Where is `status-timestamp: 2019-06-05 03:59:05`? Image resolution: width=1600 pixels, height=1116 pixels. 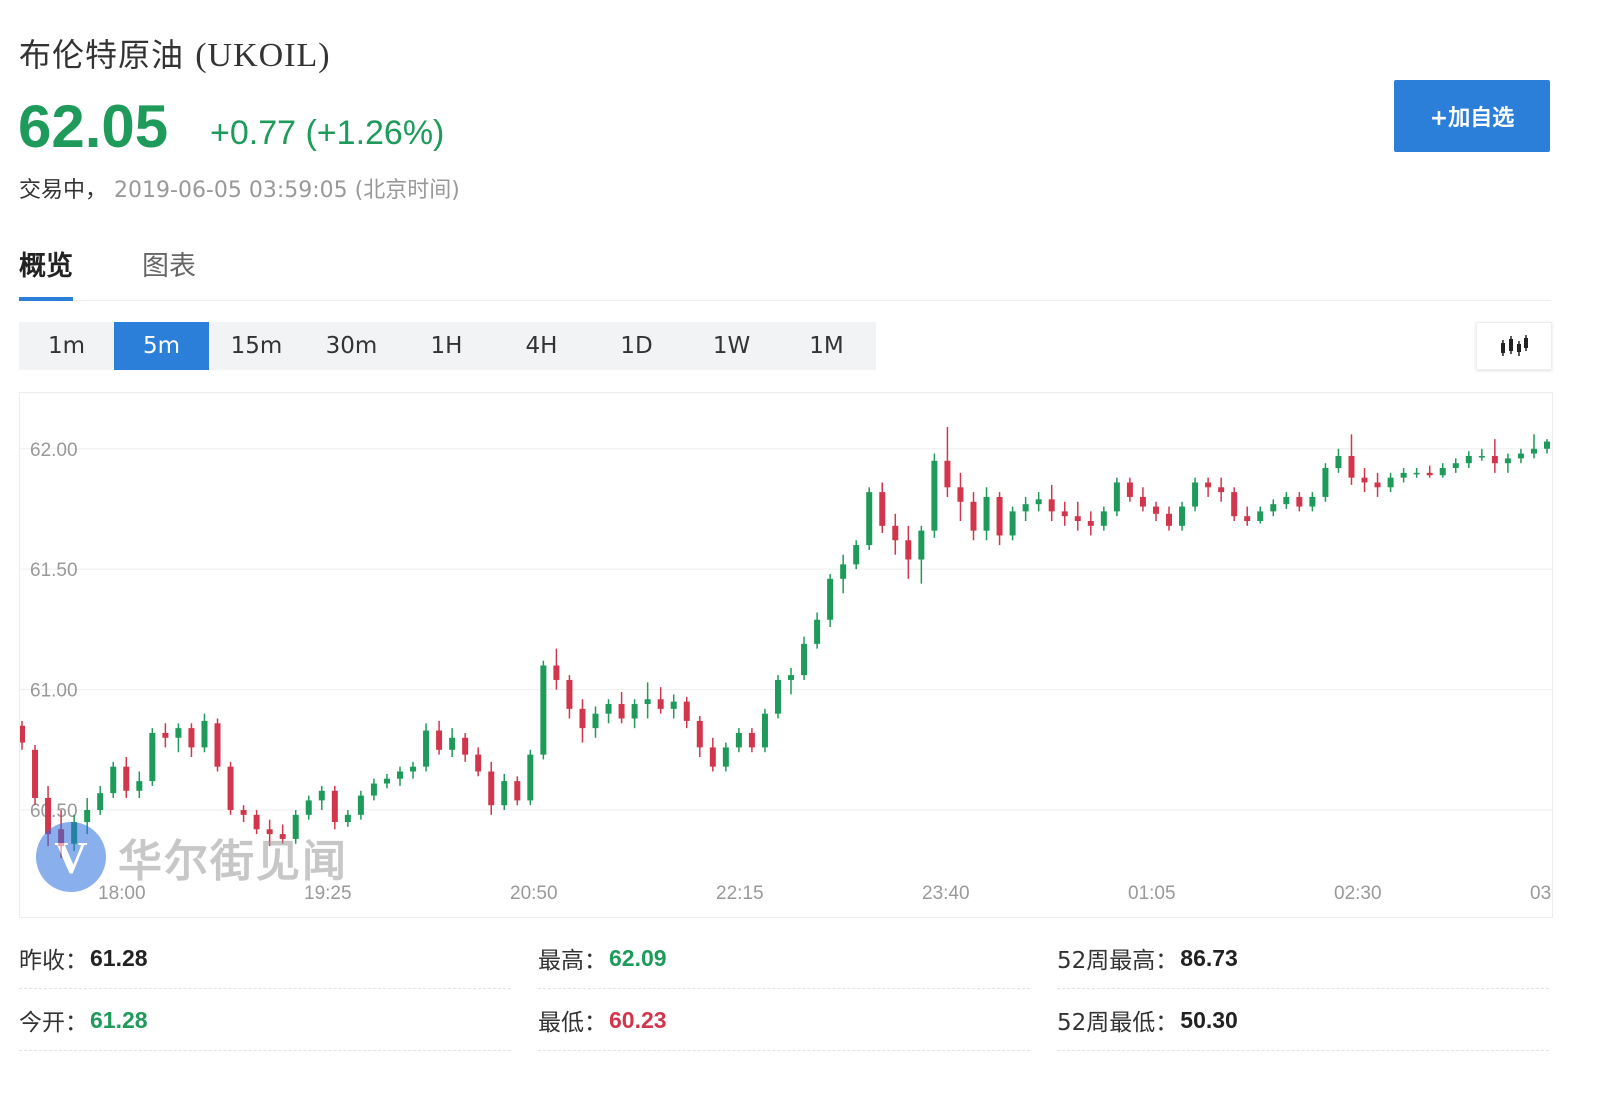
status-timestamp: 2019-06-05 03:59:05 is located at coordinates (231, 190).